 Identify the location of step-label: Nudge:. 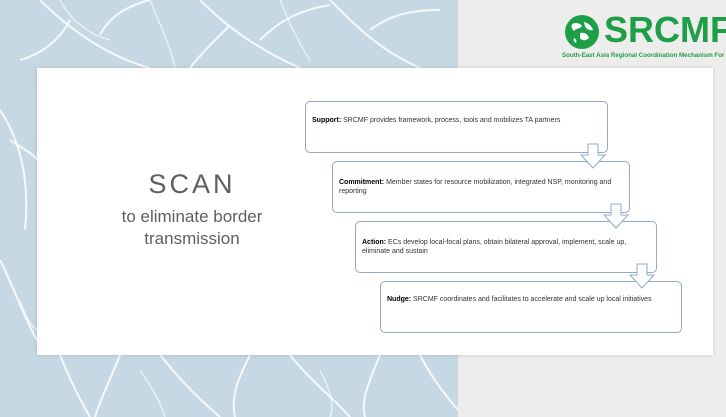
(399, 299).